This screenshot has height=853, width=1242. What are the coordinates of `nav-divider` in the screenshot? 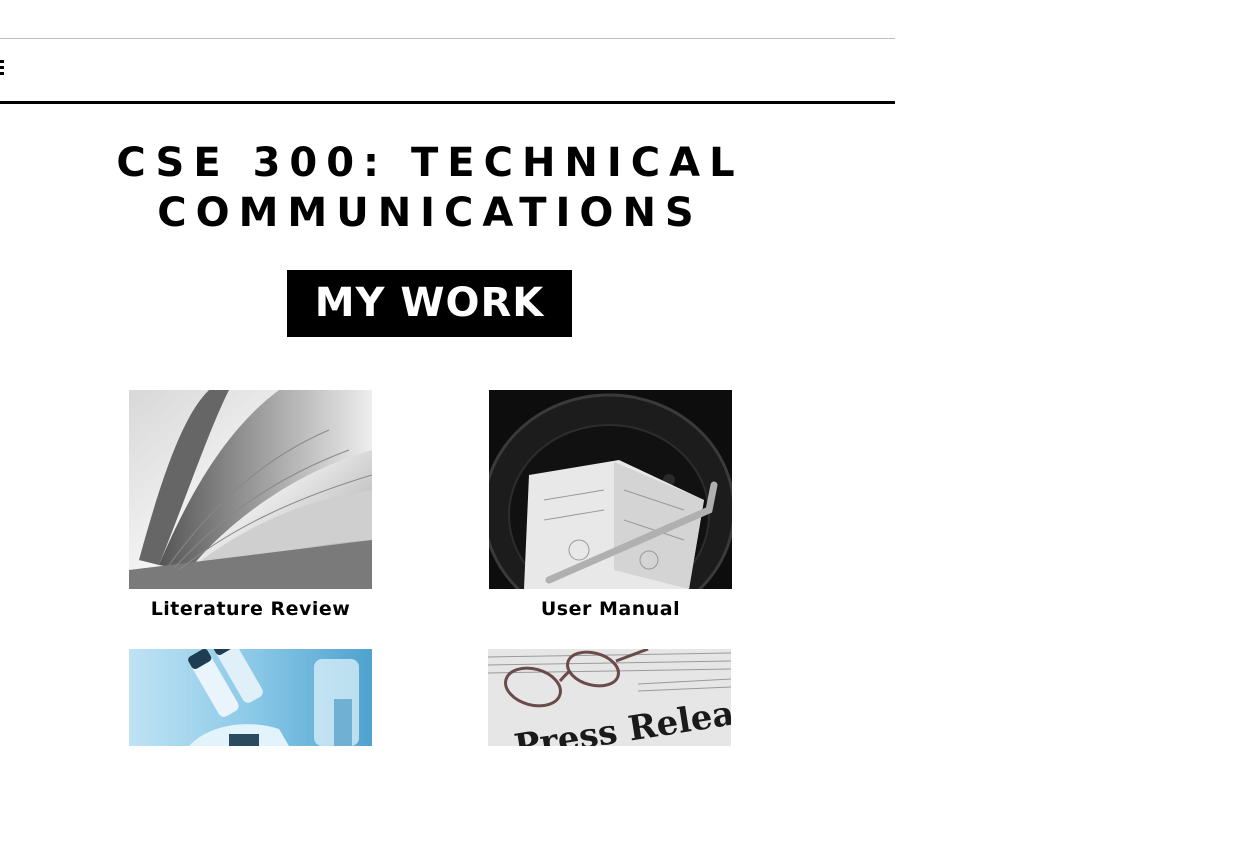 It's located at (447, 102).